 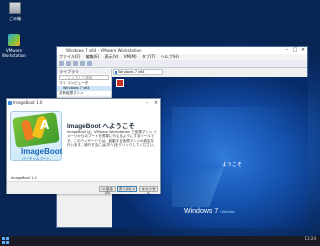 What do you see at coordinates (287, 50) in the screenshot?
I see `minimize-icon: –` at bounding box center [287, 50].